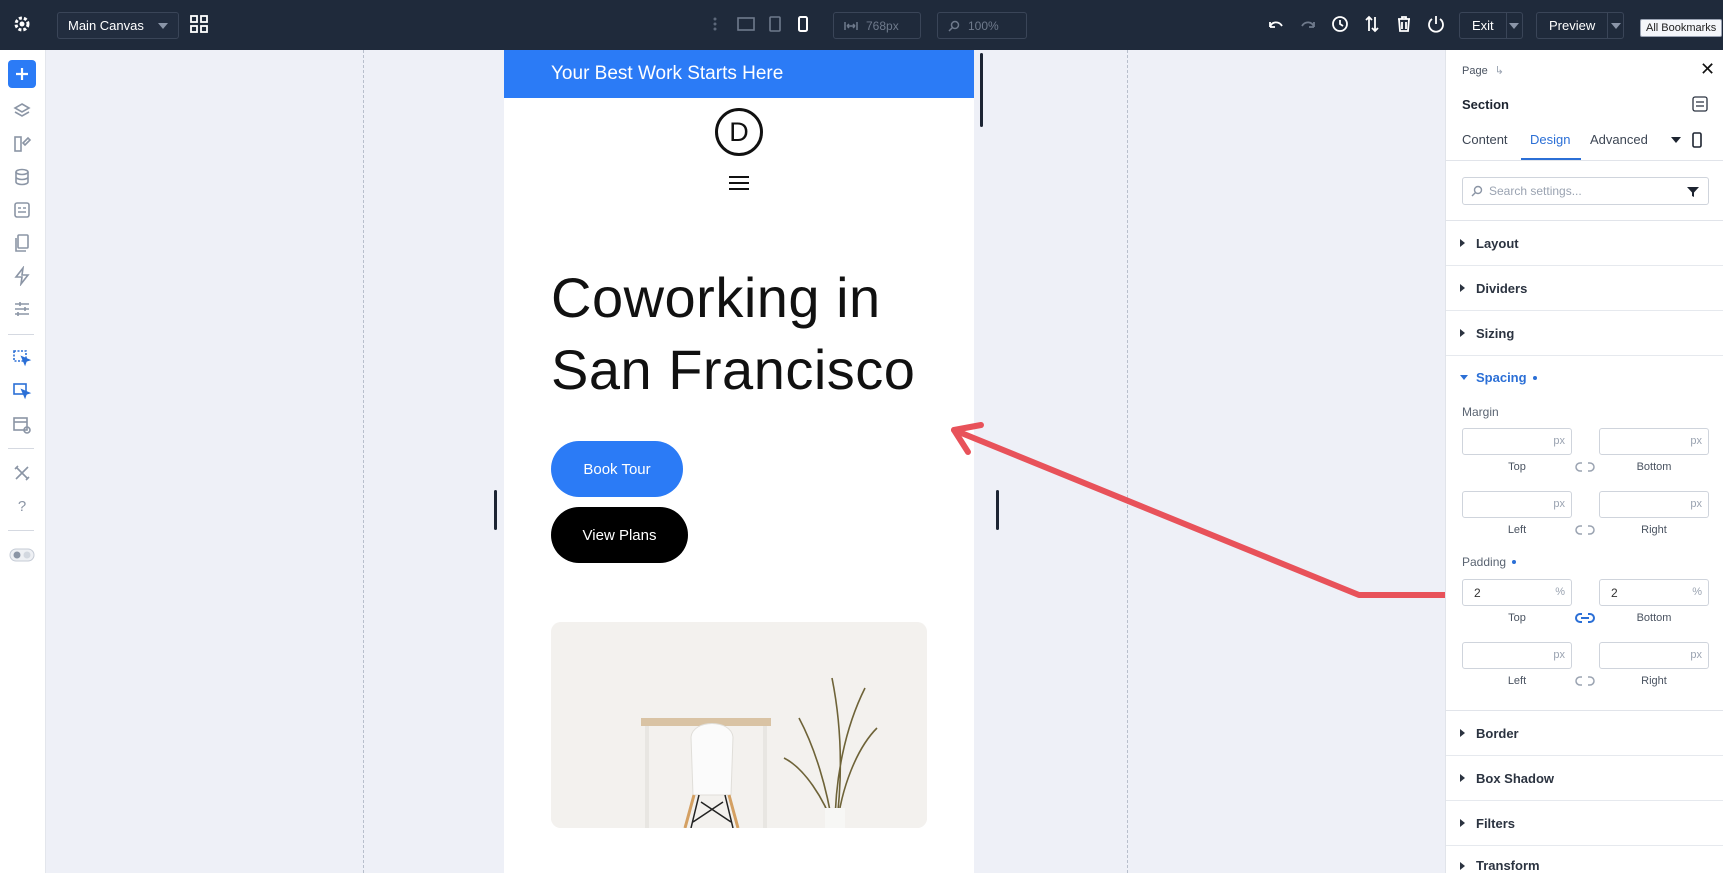 The height and width of the screenshot is (873, 1723). Describe the element at coordinates (851, 25) in the screenshot. I see `width-arrows-icon` at that location.